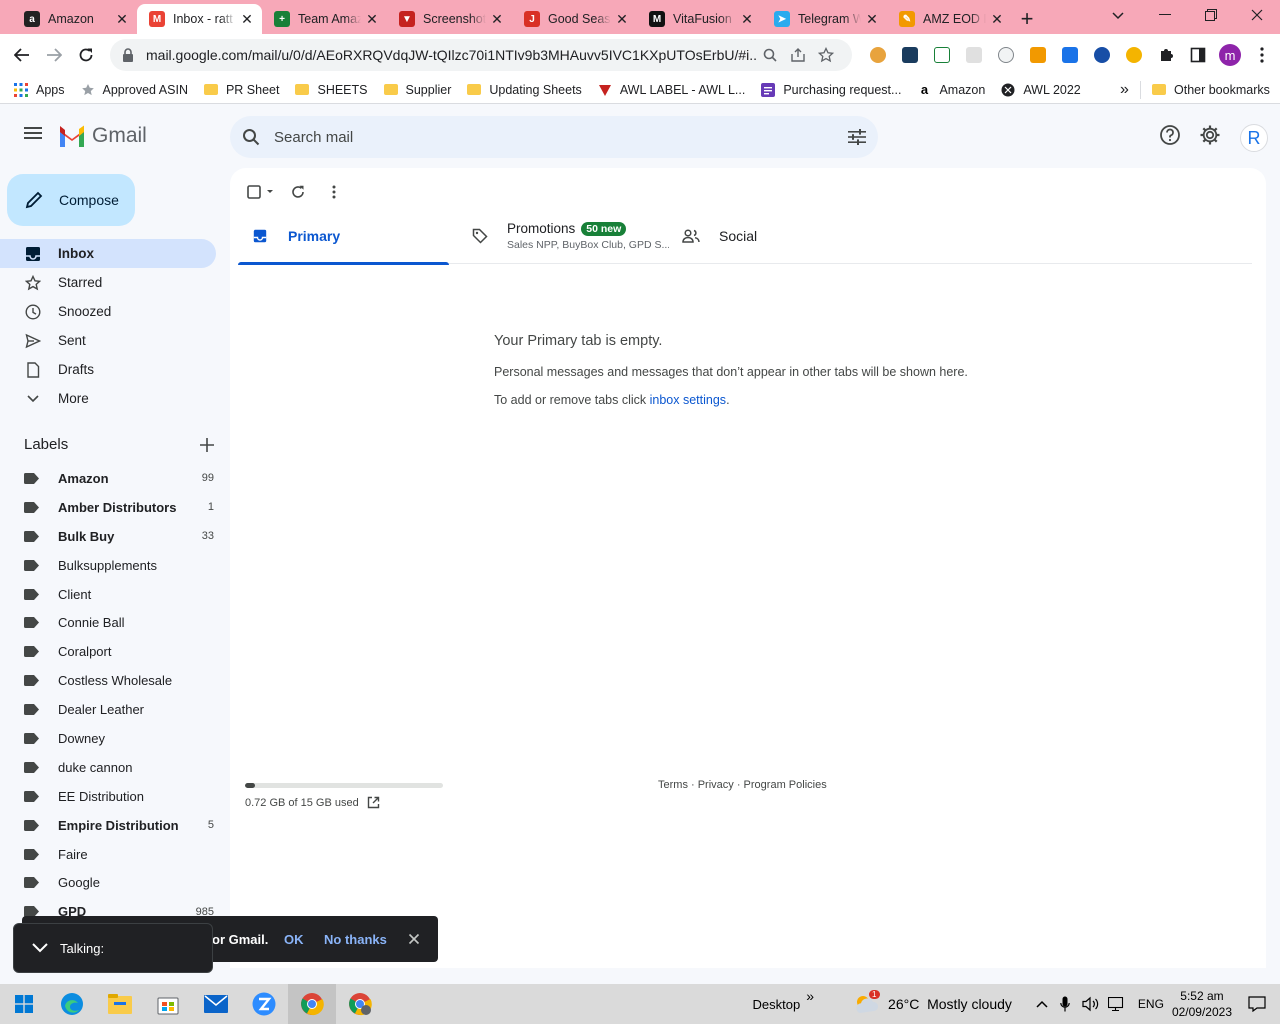 This screenshot has width=1280, height=1024. Describe the element at coordinates (910, 55) in the screenshot. I see `extension-ok-icon` at that location.